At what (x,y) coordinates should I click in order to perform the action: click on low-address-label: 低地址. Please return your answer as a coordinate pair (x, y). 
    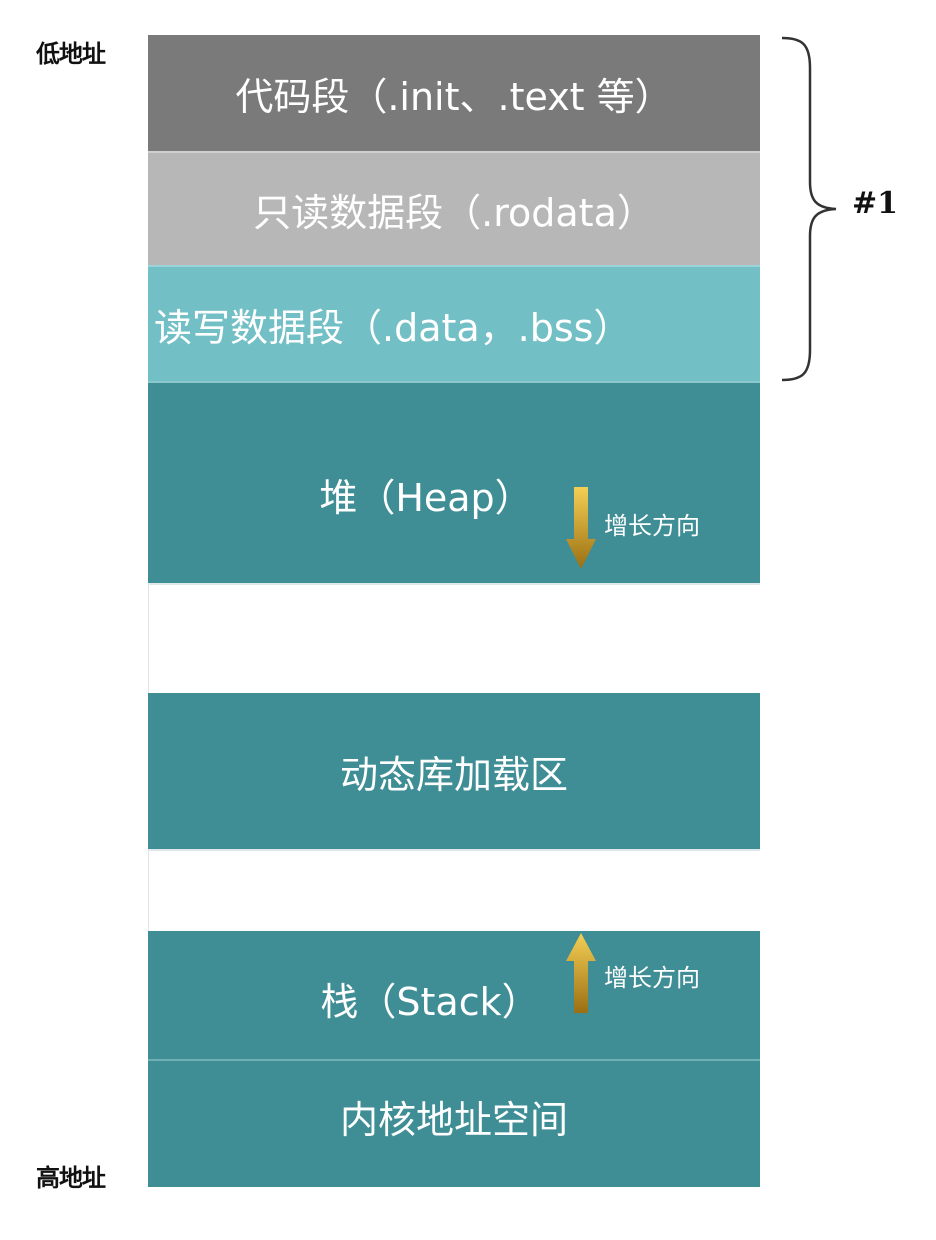
    Looking at the image, I should click on (71, 53).